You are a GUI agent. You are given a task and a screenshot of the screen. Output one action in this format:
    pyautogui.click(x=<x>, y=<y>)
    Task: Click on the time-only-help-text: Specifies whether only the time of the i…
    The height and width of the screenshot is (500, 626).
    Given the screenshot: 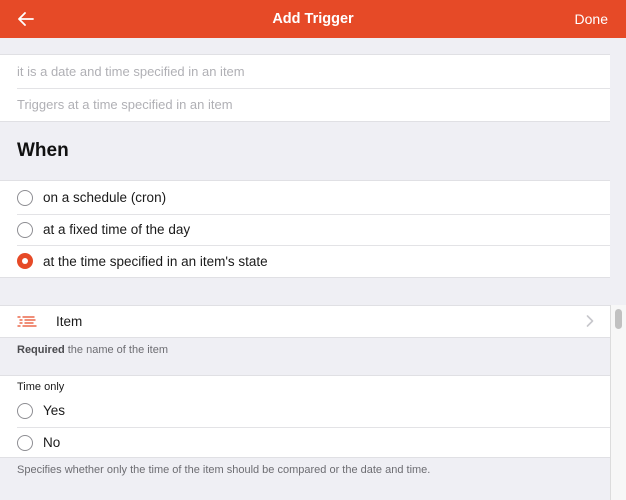 What is the action you would take?
    pyautogui.click(x=224, y=470)
    